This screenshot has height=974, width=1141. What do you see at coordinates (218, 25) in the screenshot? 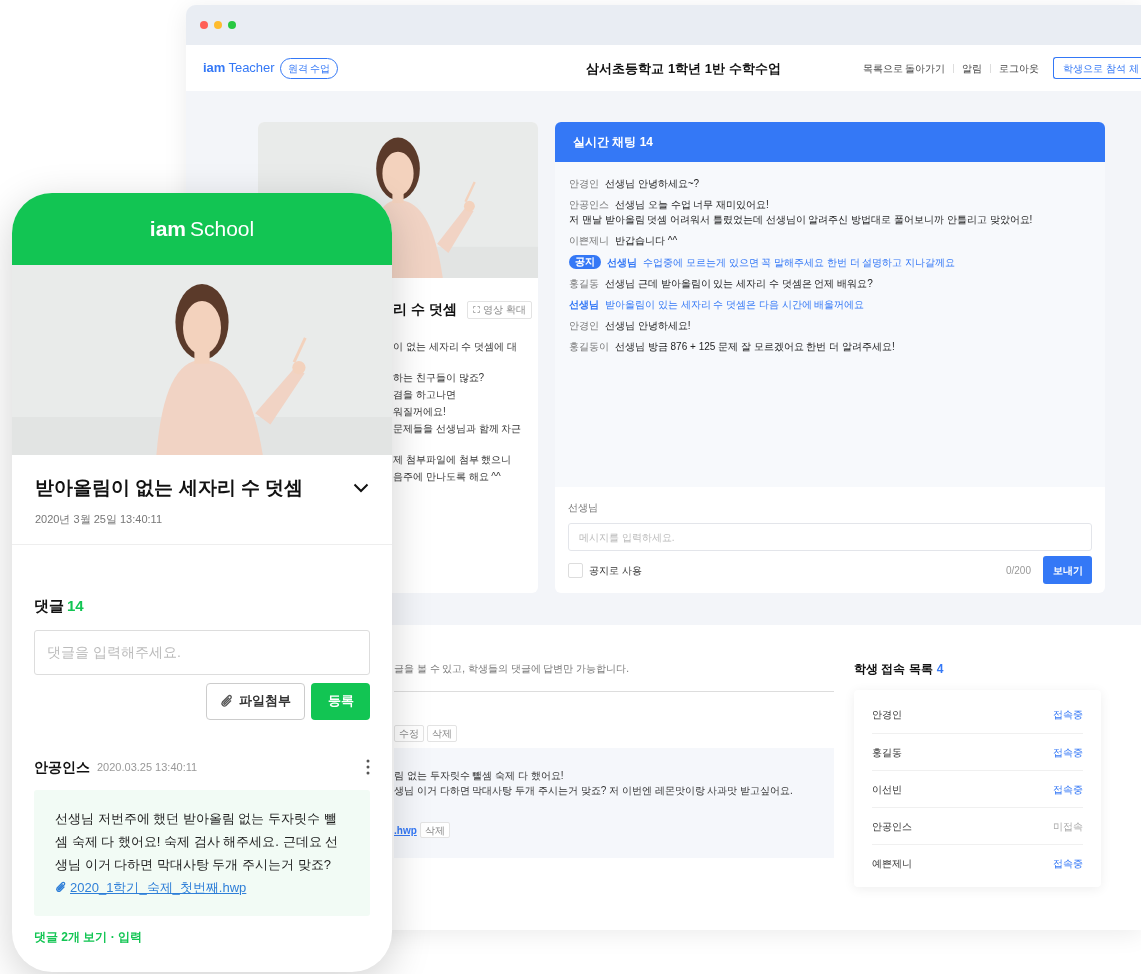
I see `minimize-icon` at bounding box center [218, 25].